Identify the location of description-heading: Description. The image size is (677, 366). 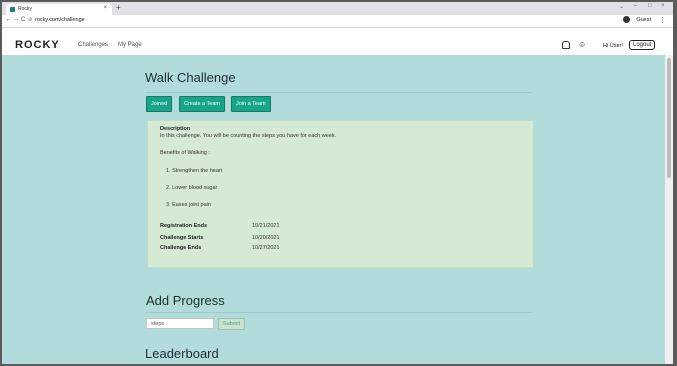
(175, 129).